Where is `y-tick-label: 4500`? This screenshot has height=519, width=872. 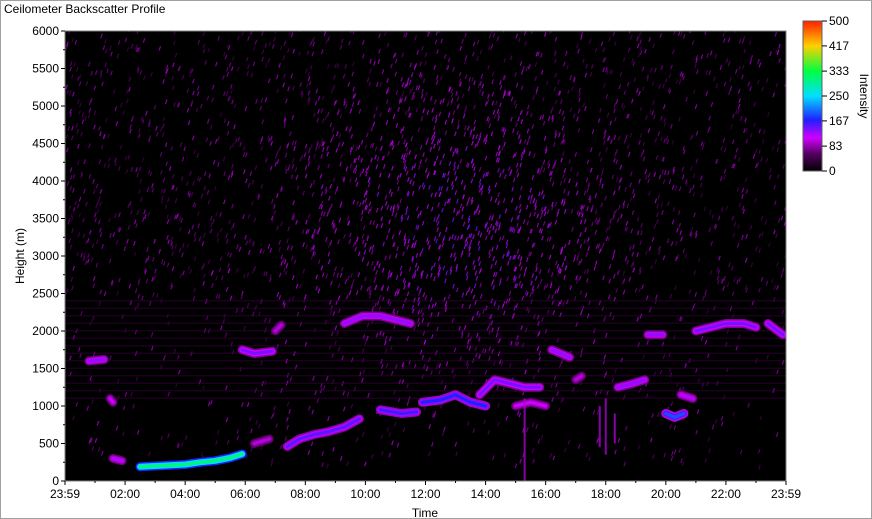 y-tick-label: 4500 is located at coordinates (45, 144).